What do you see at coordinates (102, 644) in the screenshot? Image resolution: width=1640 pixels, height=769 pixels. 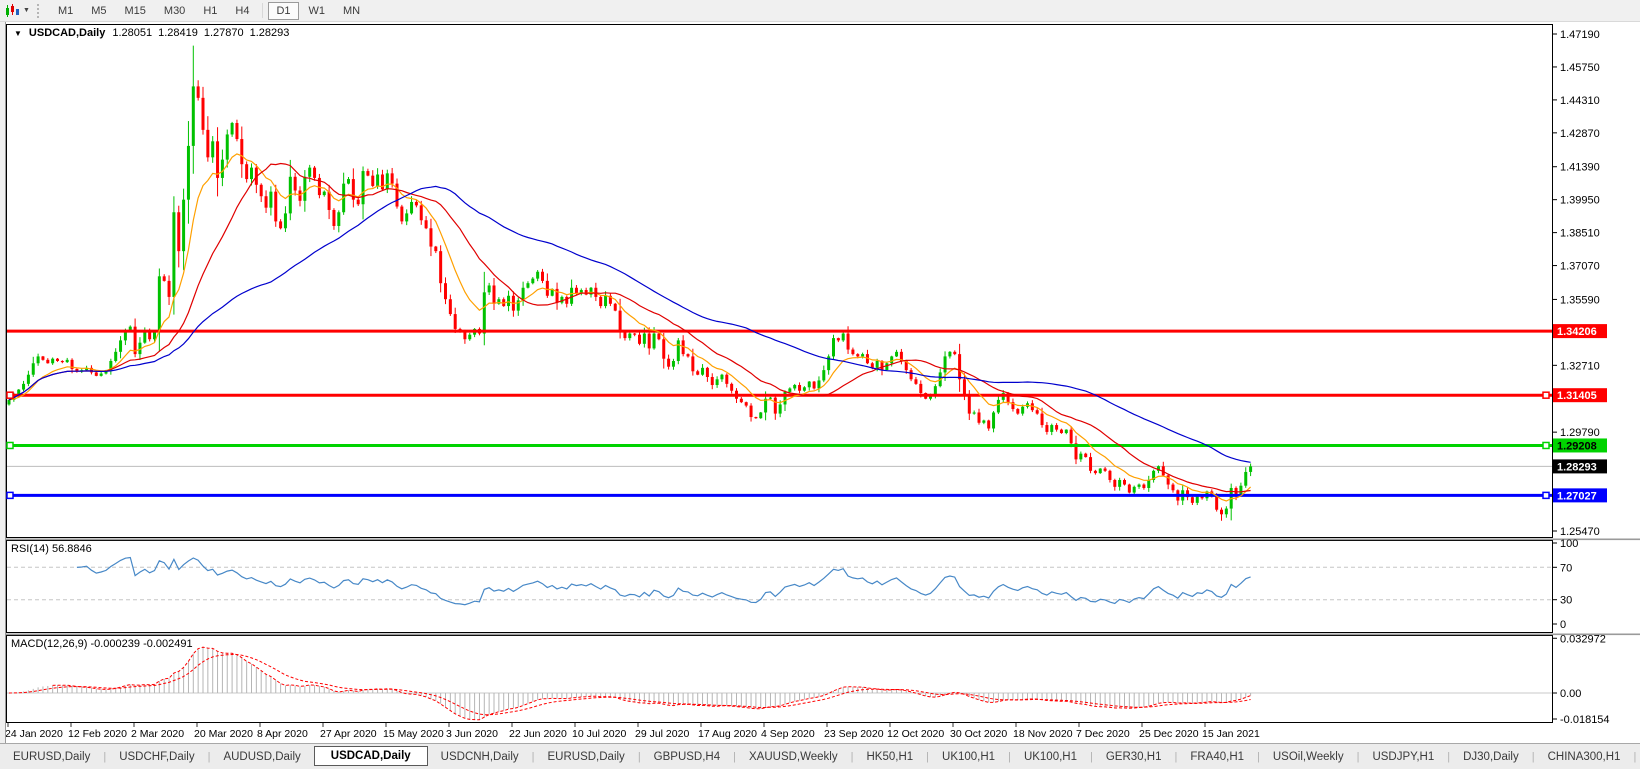 I see `macd-indicator-label: MACD(12,26,9) -0.000239 -0.002491` at bounding box center [102, 644].